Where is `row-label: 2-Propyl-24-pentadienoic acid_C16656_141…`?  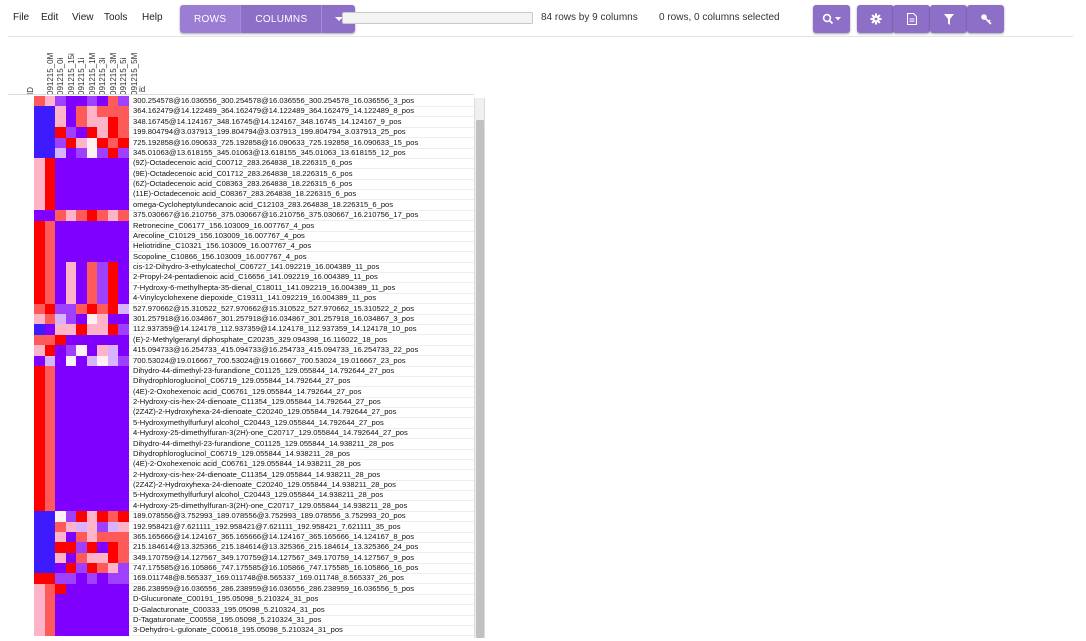
row-label: 2-Propyl-24-pentadienoic acid_C16656_141… is located at coordinates (255, 276).